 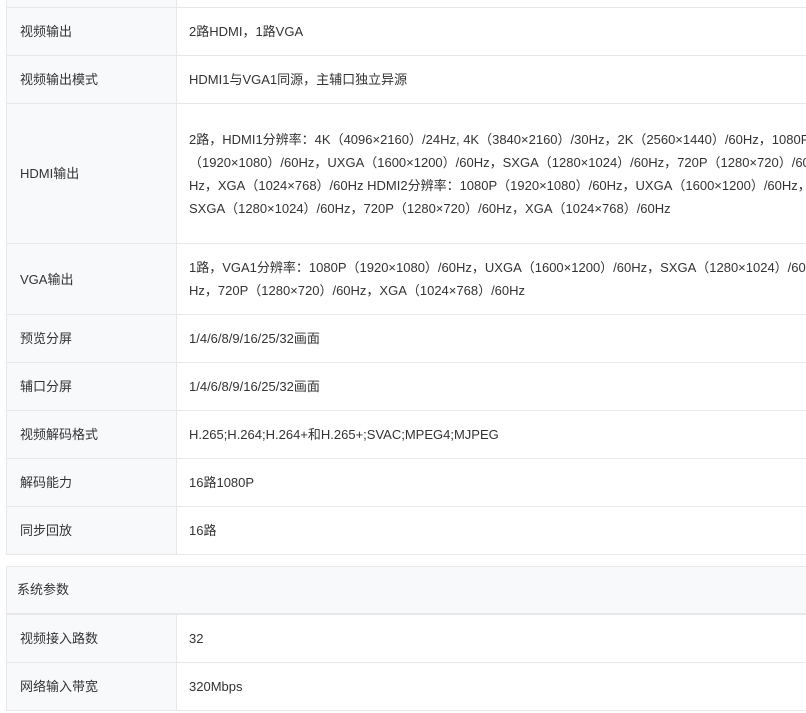 What do you see at coordinates (491, 686) in the screenshot?
I see `row-value: 320Mbps` at bounding box center [491, 686].